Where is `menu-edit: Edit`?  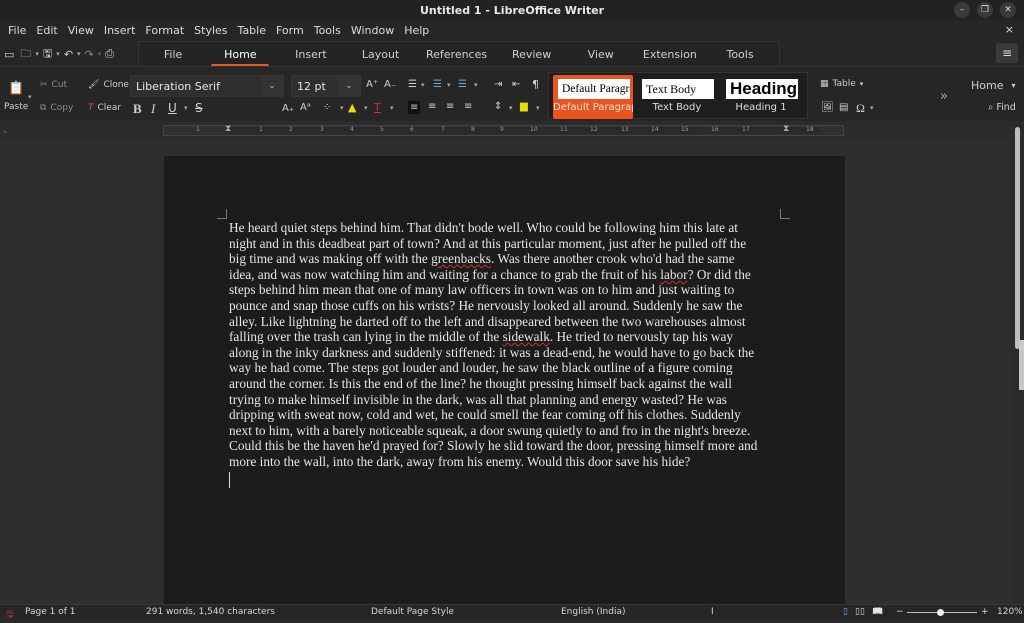
menu-edit: Edit is located at coordinates (46, 30).